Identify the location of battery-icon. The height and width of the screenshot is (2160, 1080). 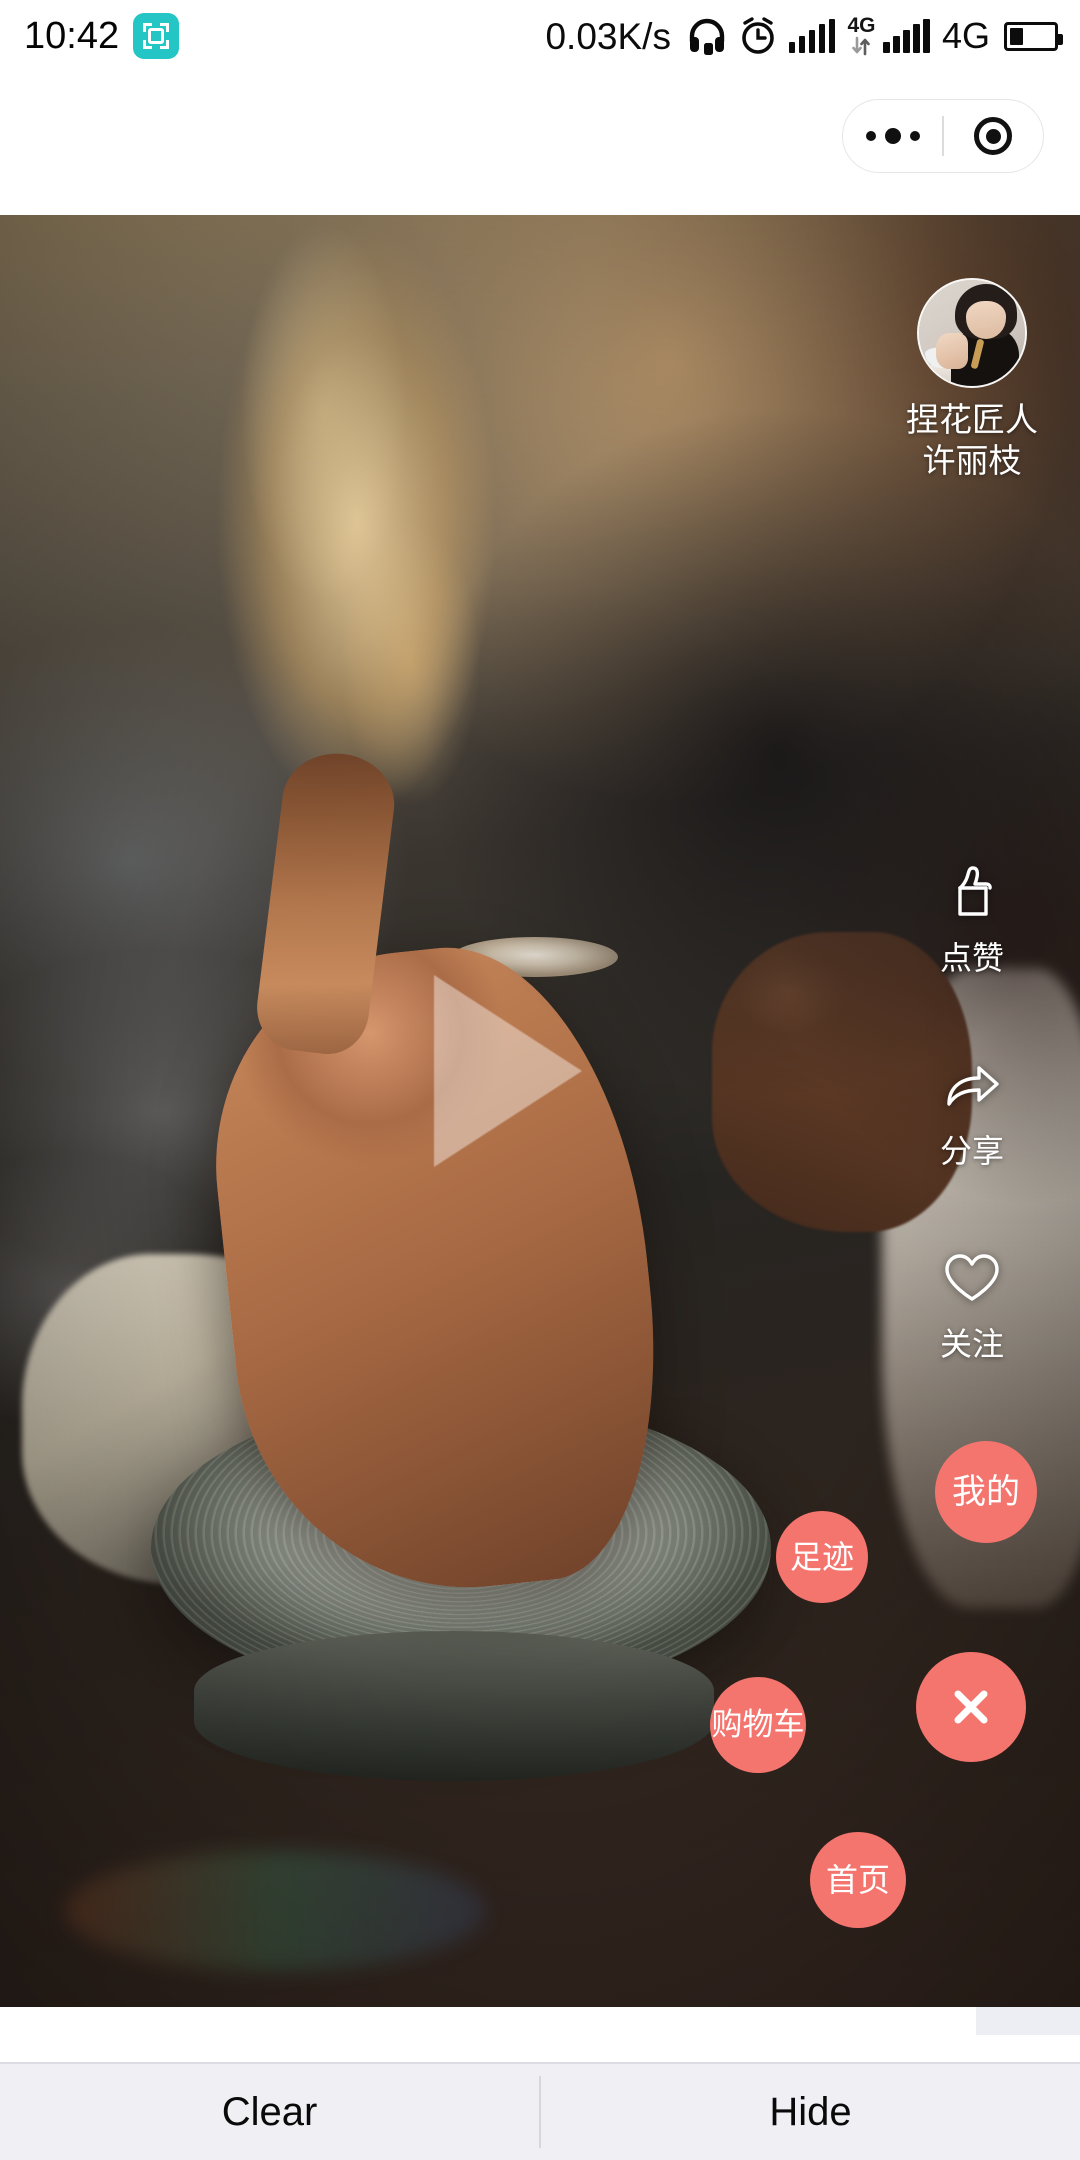
(1033, 36).